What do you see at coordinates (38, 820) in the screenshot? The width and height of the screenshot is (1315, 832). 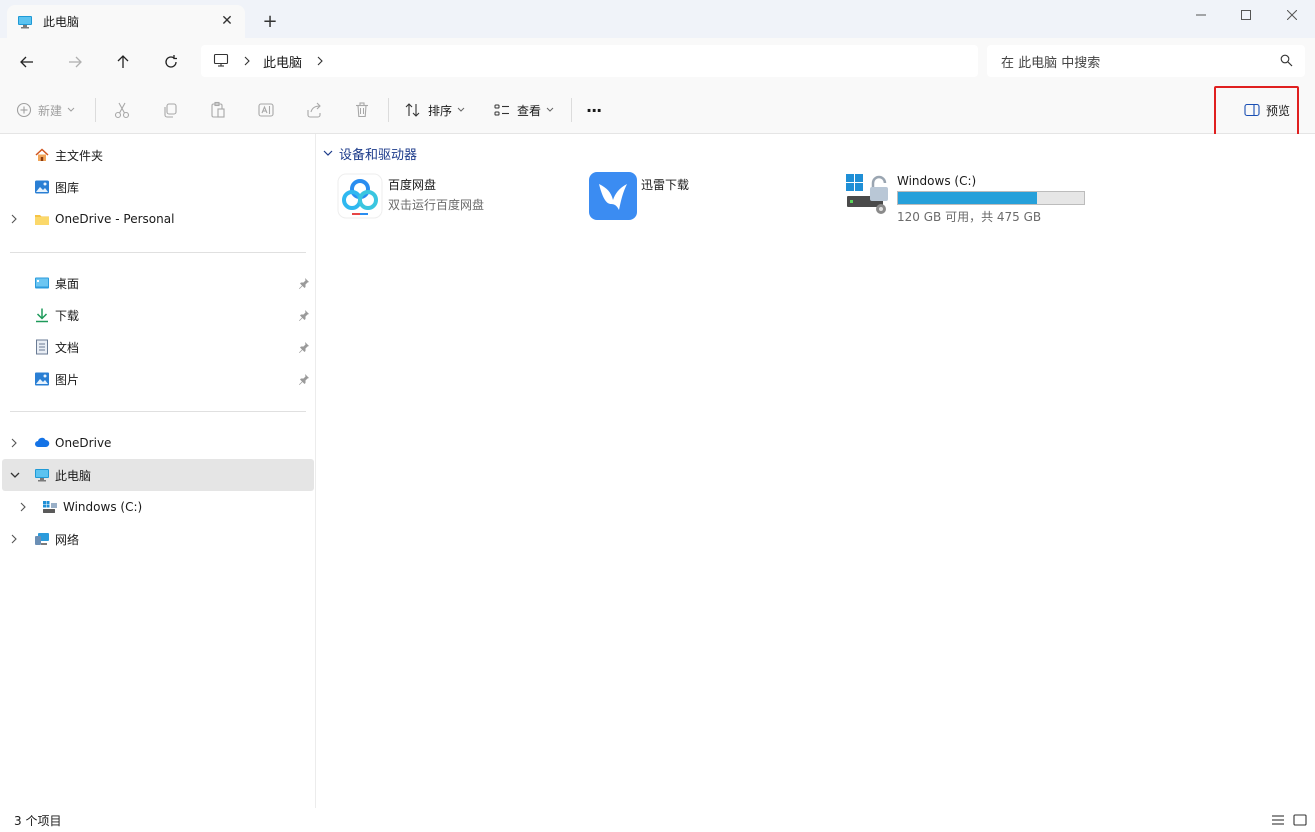 I see `item-count: 3 个项目` at bounding box center [38, 820].